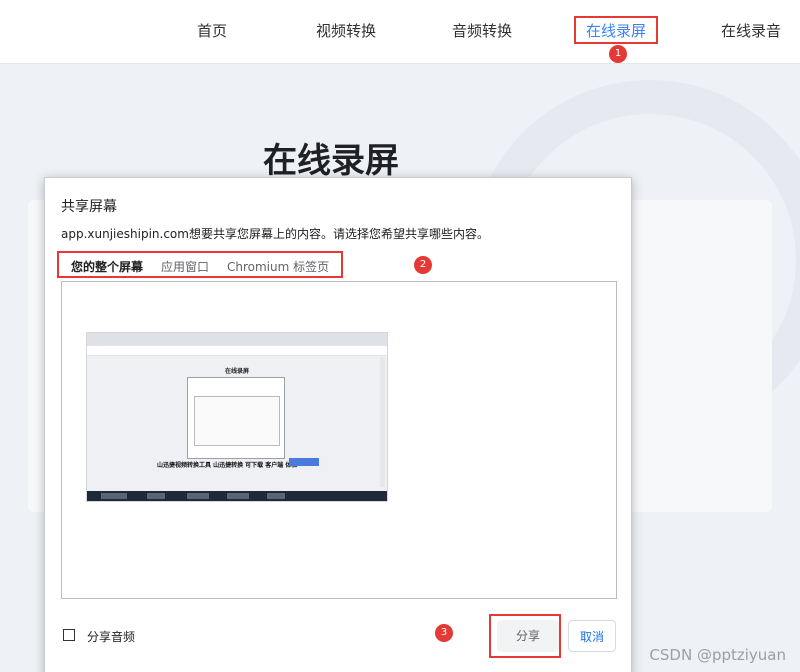  I want to click on page-title: 在线录屏, so click(331, 161).